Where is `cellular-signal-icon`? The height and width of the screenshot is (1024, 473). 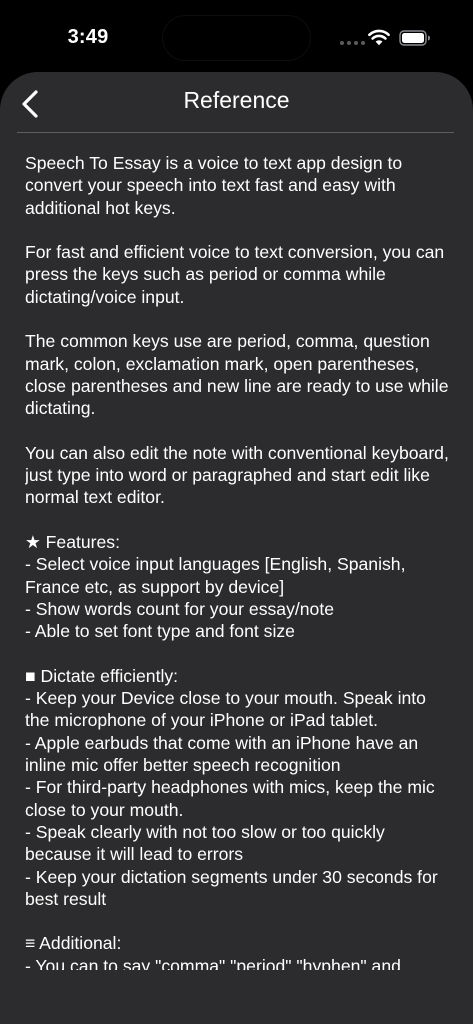
cellular-signal-icon is located at coordinates (352, 43).